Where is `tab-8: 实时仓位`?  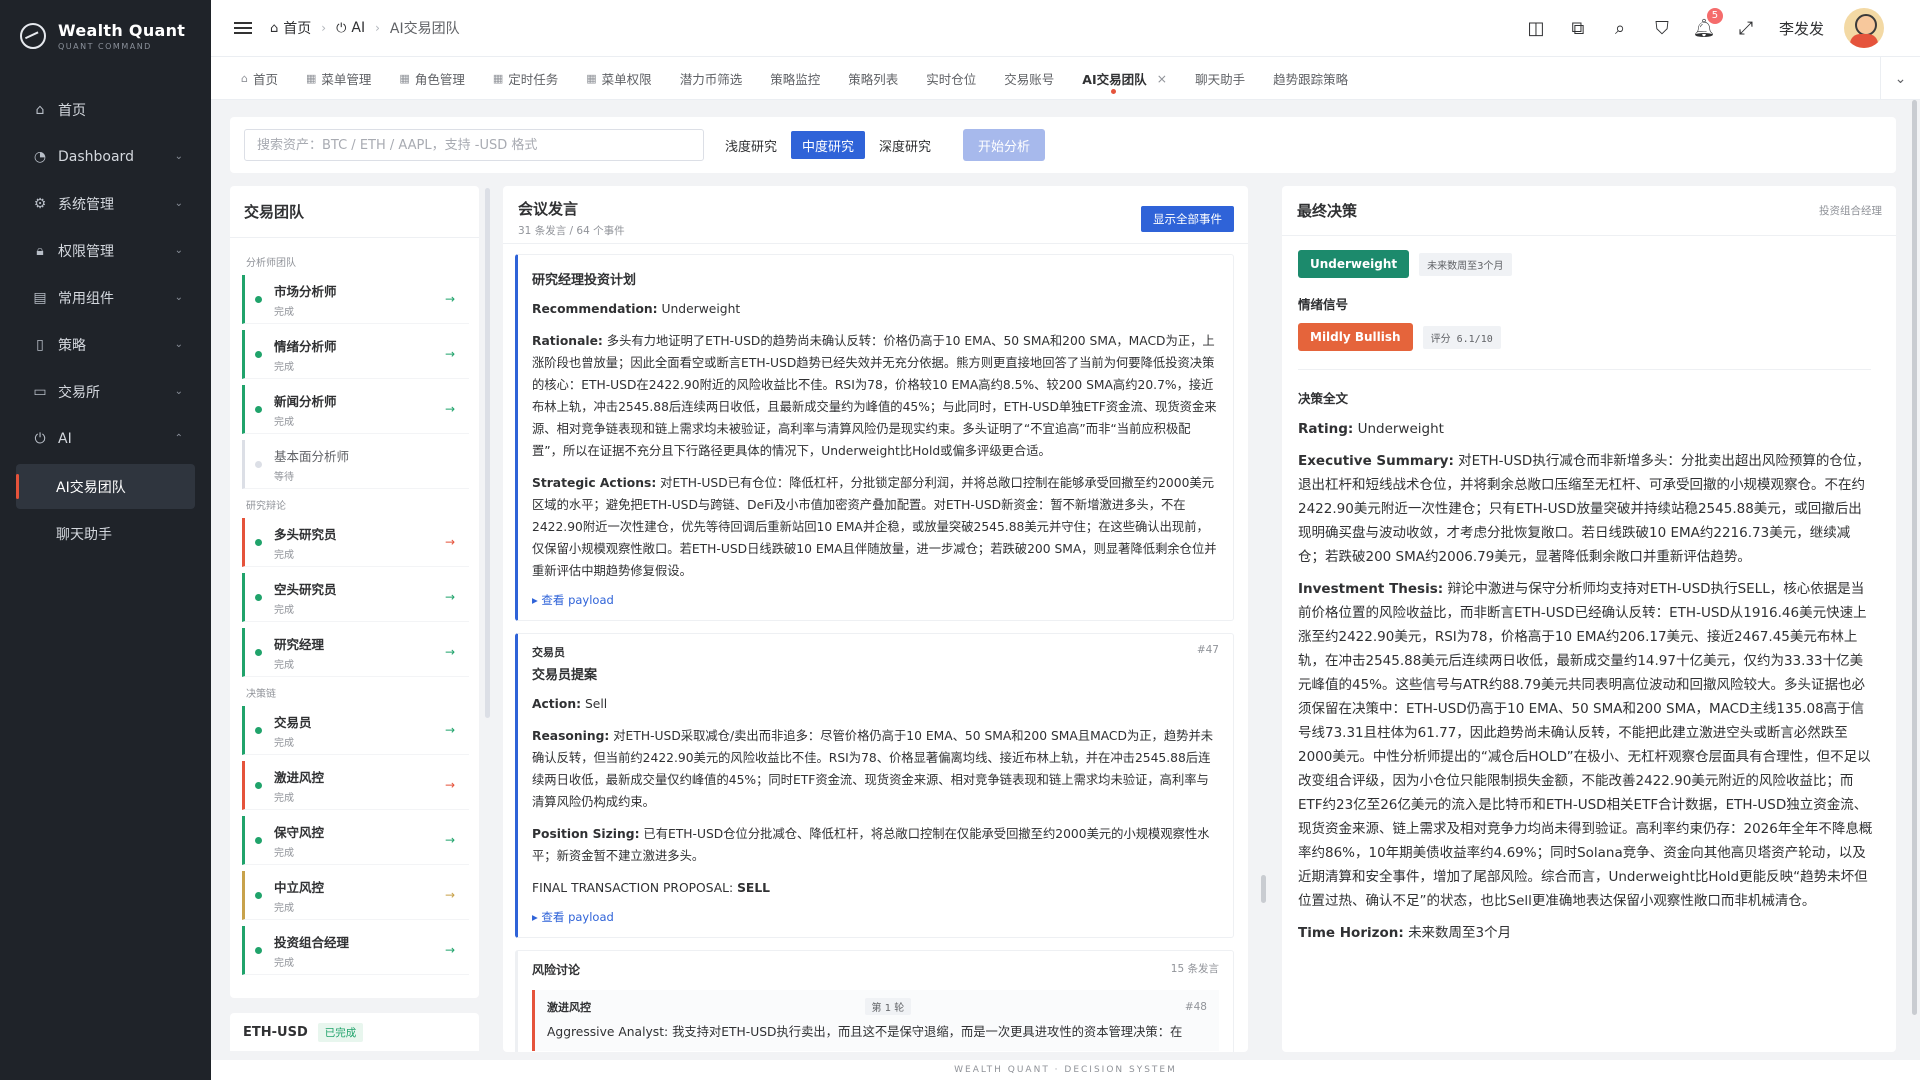
tab-8: 实时仓位 is located at coordinates (951, 78).